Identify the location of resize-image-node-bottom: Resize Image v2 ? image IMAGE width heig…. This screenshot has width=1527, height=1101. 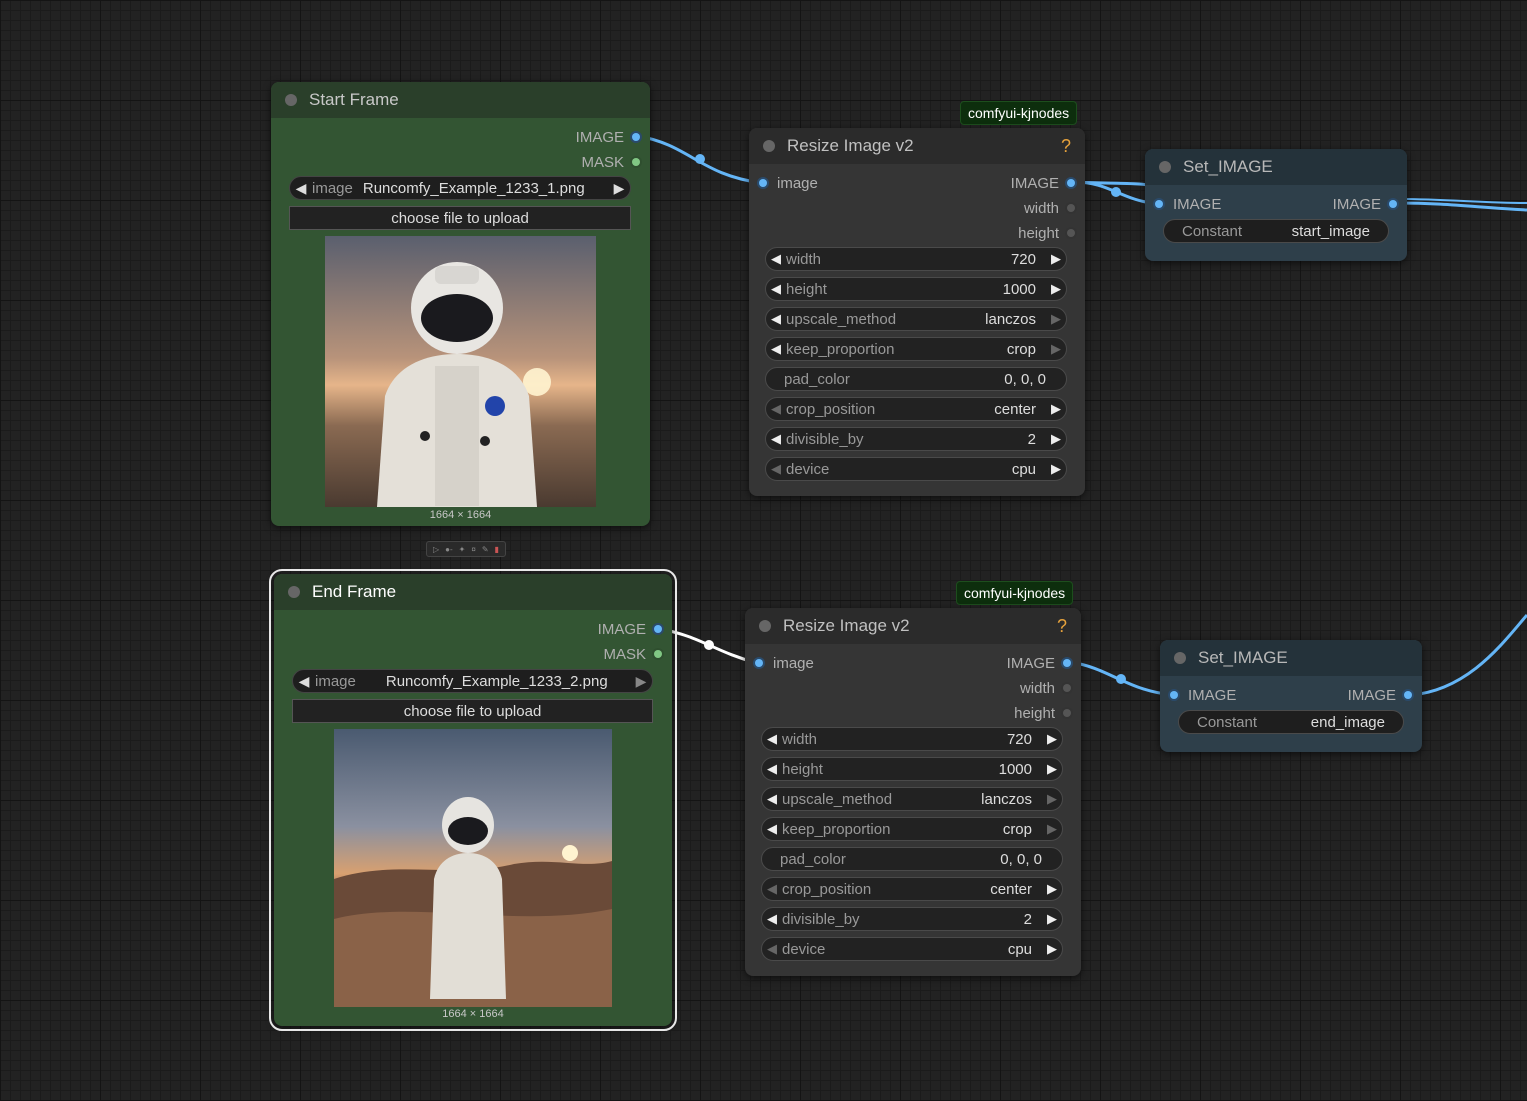
(913, 792).